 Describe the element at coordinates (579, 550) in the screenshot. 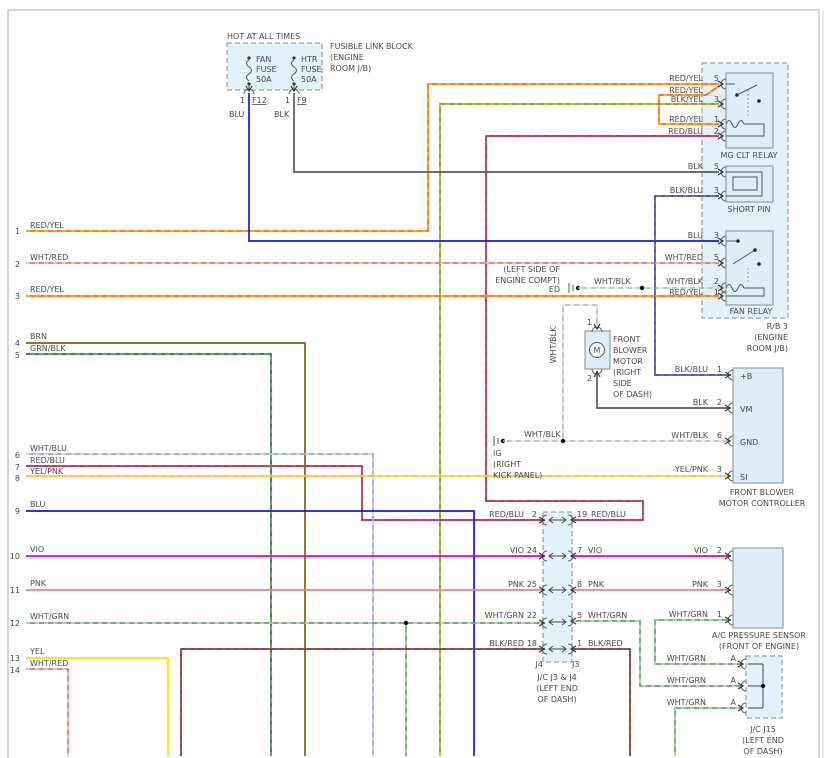

I see `label-jc-right-7: 7` at that location.